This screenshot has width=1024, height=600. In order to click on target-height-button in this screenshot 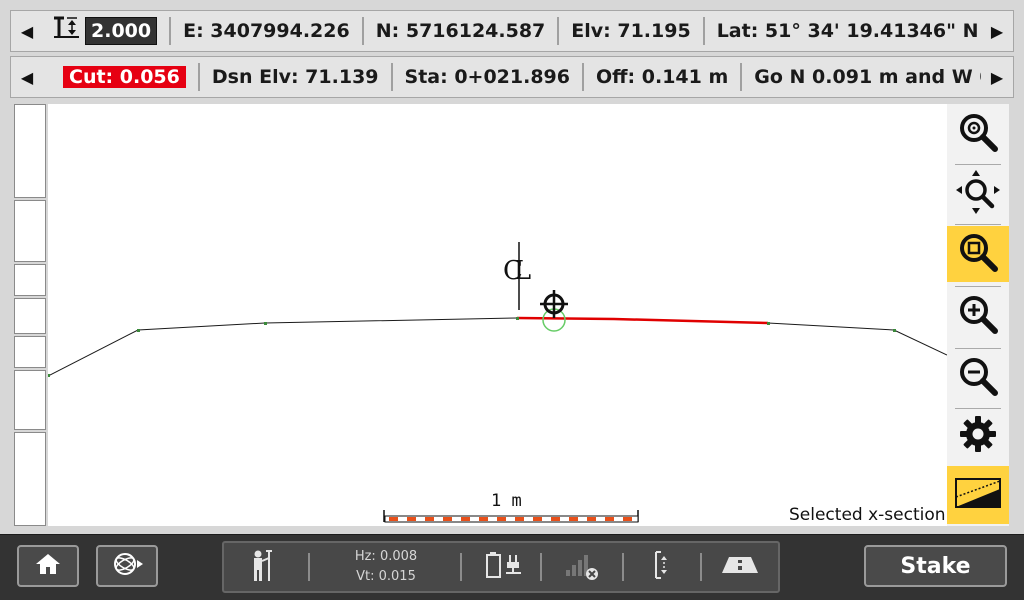, I will do `click(662, 567)`.